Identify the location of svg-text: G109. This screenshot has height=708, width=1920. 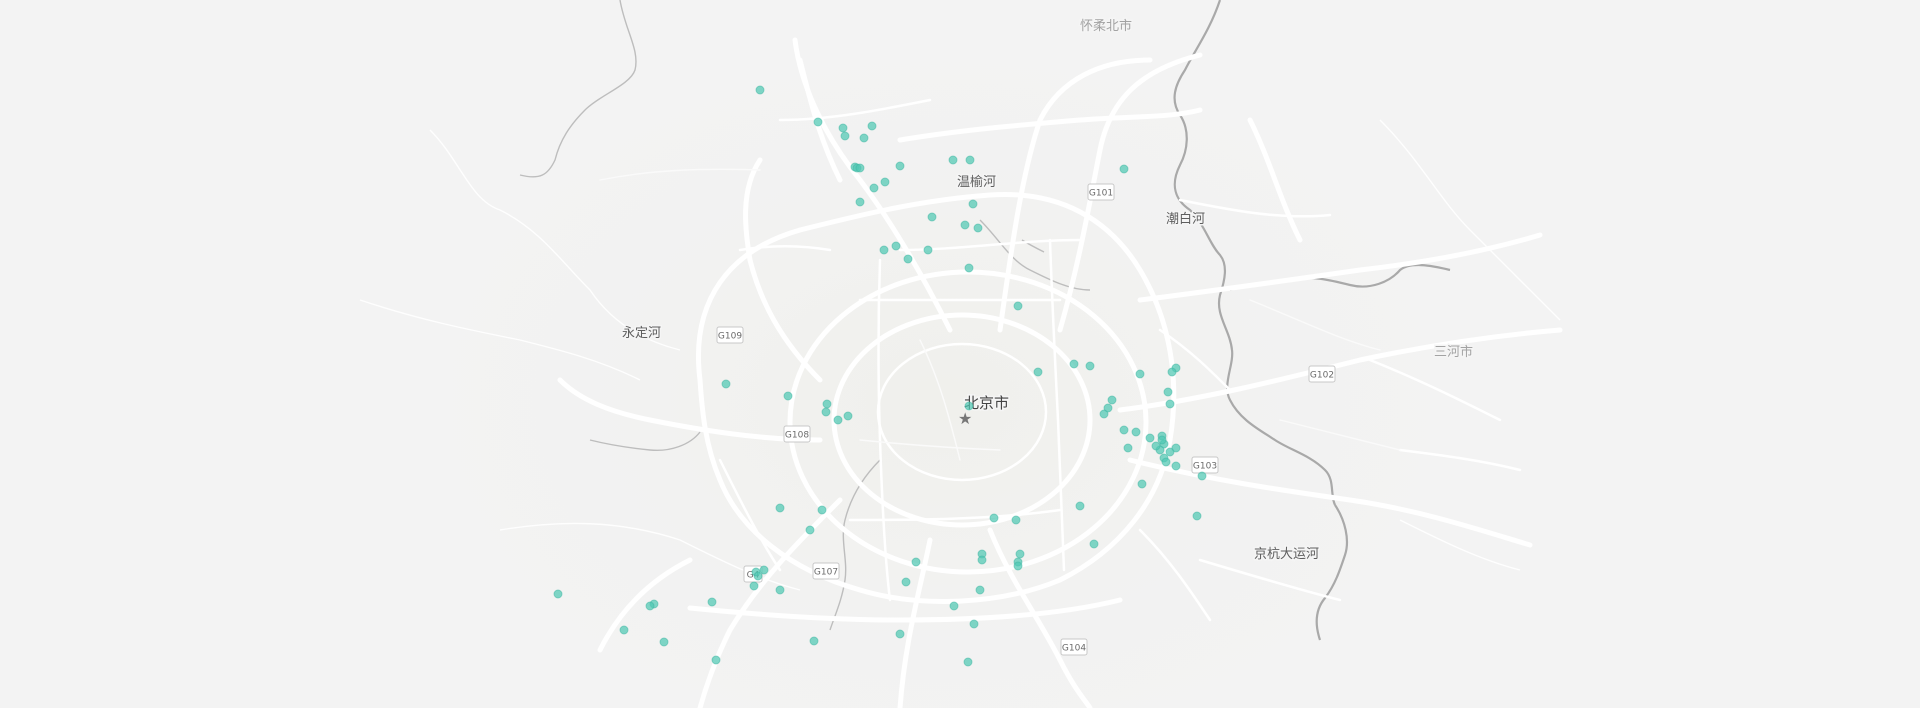
(730, 337).